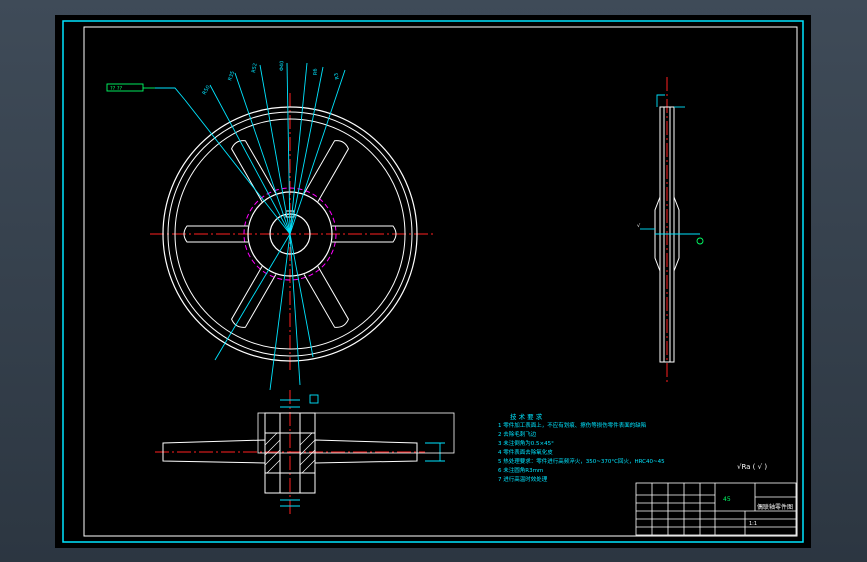 This screenshot has width=867, height=562. I want to click on svg-text: Φ40, so click(282, 66).